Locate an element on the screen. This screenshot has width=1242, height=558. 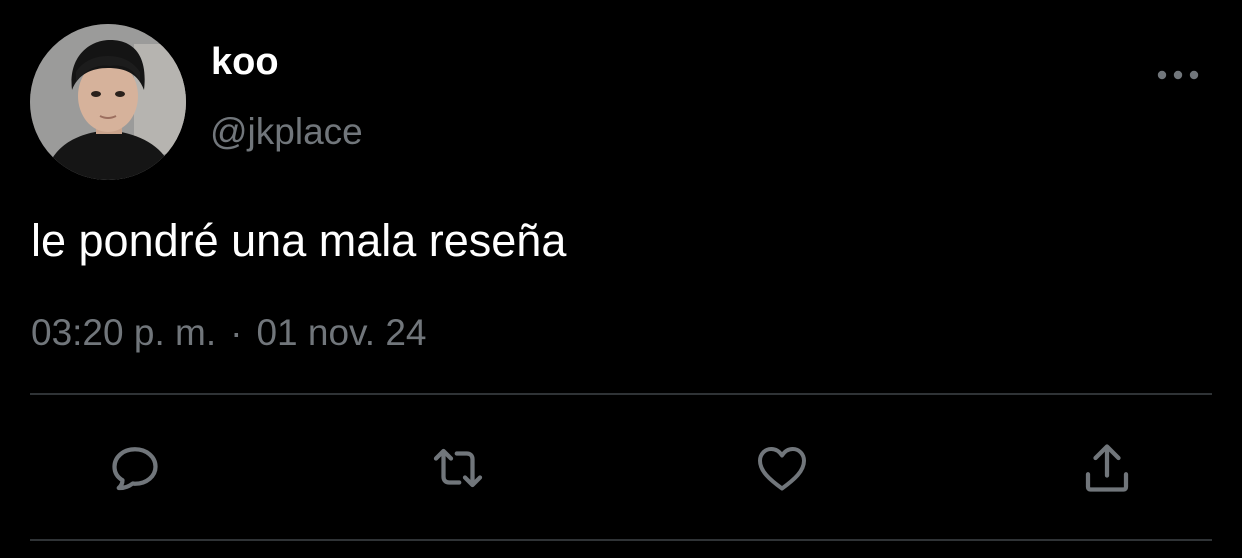
retweet-button is located at coordinates (458, 468).